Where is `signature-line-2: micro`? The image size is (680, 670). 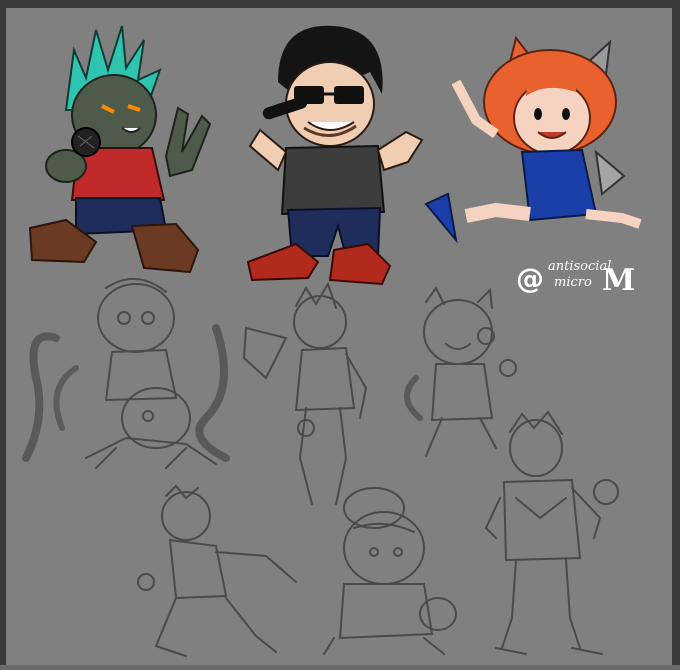 signature-line-2: micro is located at coordinates (573, 282).